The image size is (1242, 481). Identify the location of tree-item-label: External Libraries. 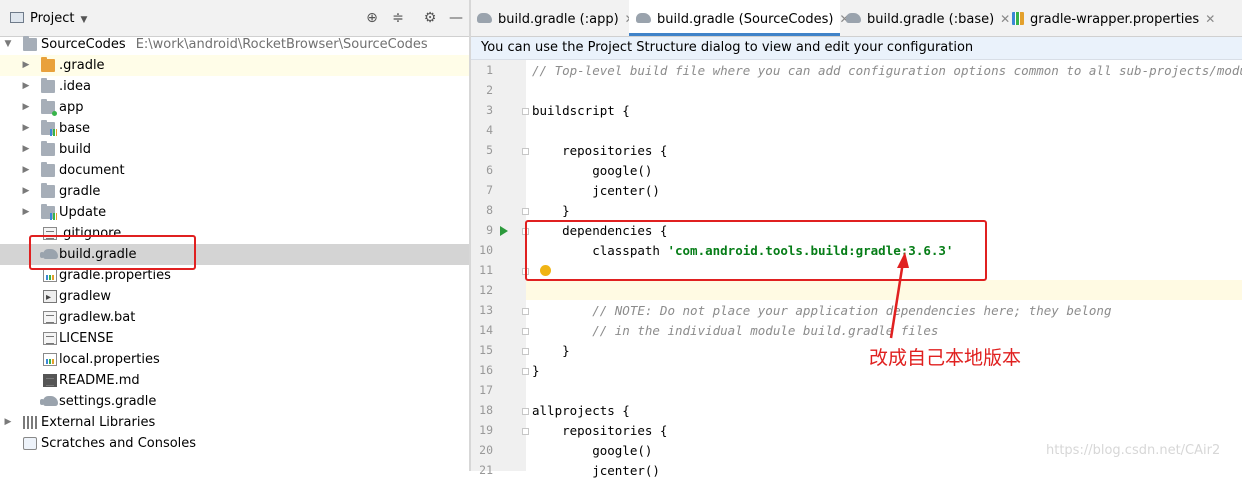
(98, 422).